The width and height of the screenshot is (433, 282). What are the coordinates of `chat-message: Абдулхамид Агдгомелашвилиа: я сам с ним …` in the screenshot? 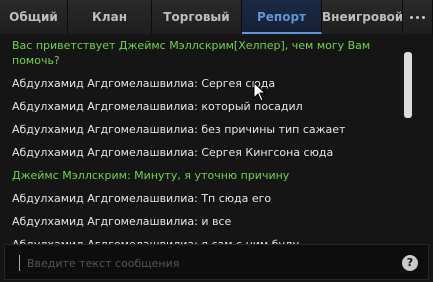 It's located at (200, 238).